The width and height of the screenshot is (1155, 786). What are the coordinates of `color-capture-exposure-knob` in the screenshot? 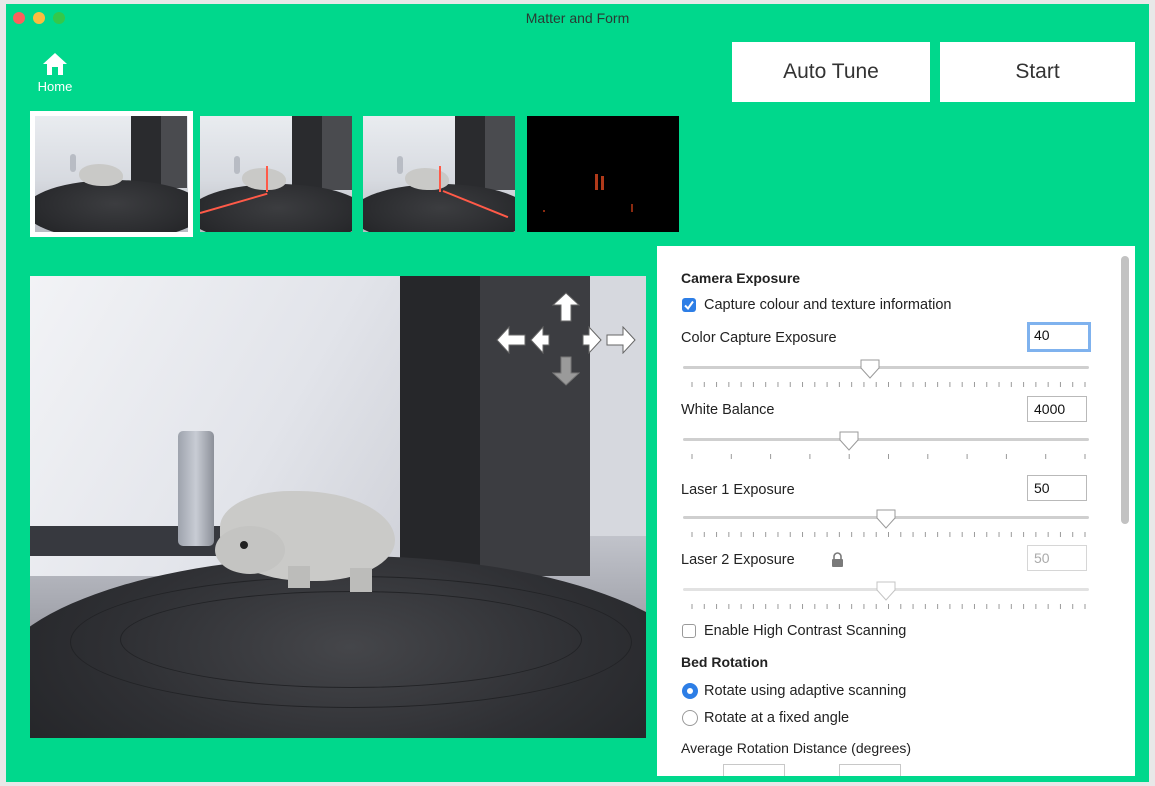 It's located at (870, 369).